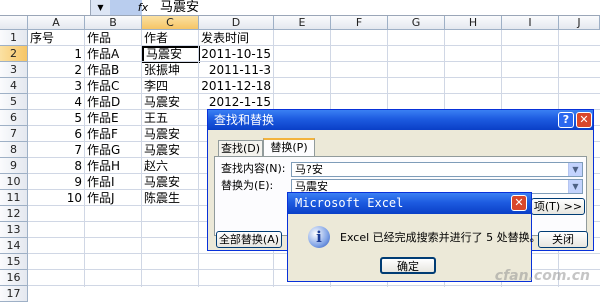 This screenshot has width=600, height=302. Describe the element at coordinates (240, 148) in the screenshot. I see `tab-find: 查找(D)` at that location.